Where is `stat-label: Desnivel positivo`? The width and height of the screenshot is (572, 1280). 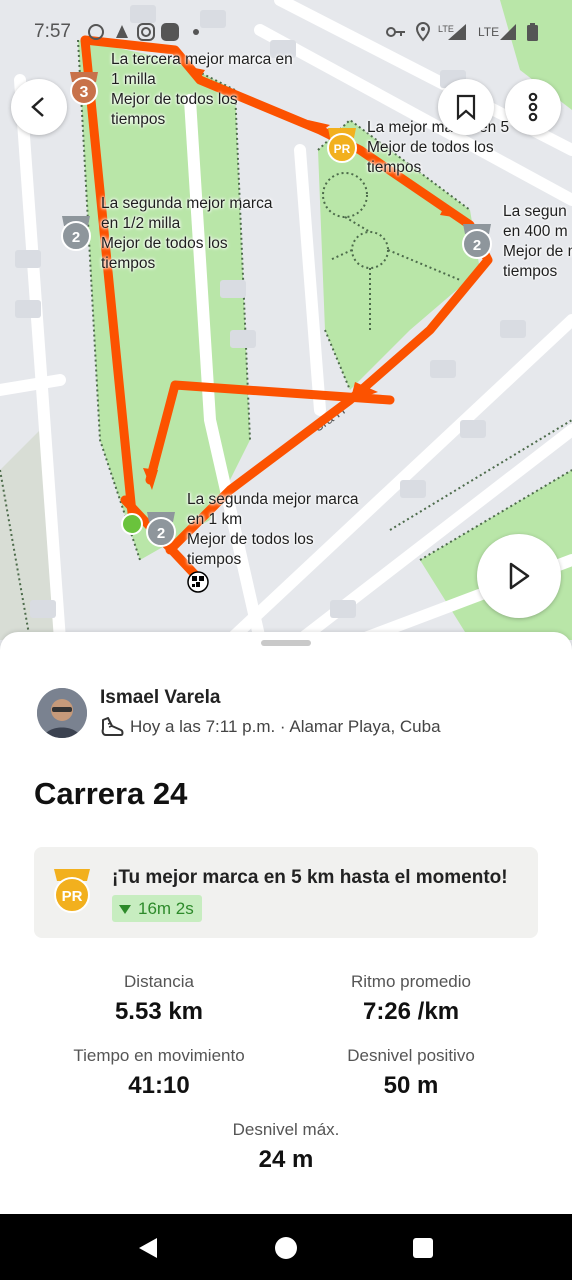 stat-label: Desnivel positivo is located at coordinates (411, 1055).